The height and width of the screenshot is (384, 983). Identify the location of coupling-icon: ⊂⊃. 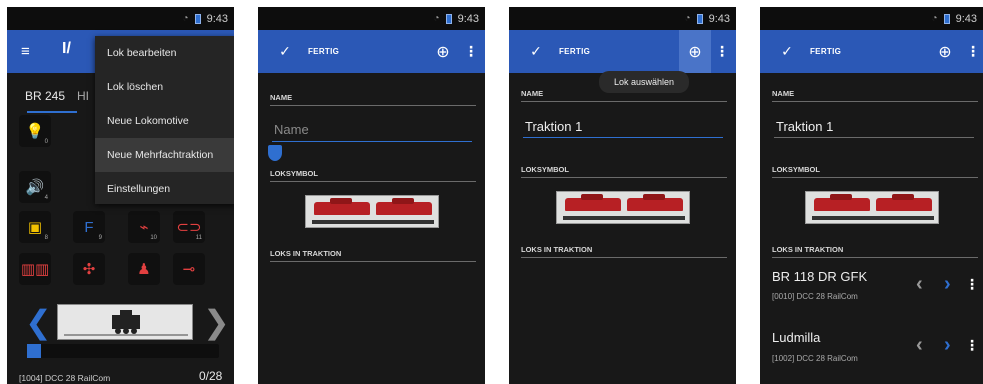
(189, 227).